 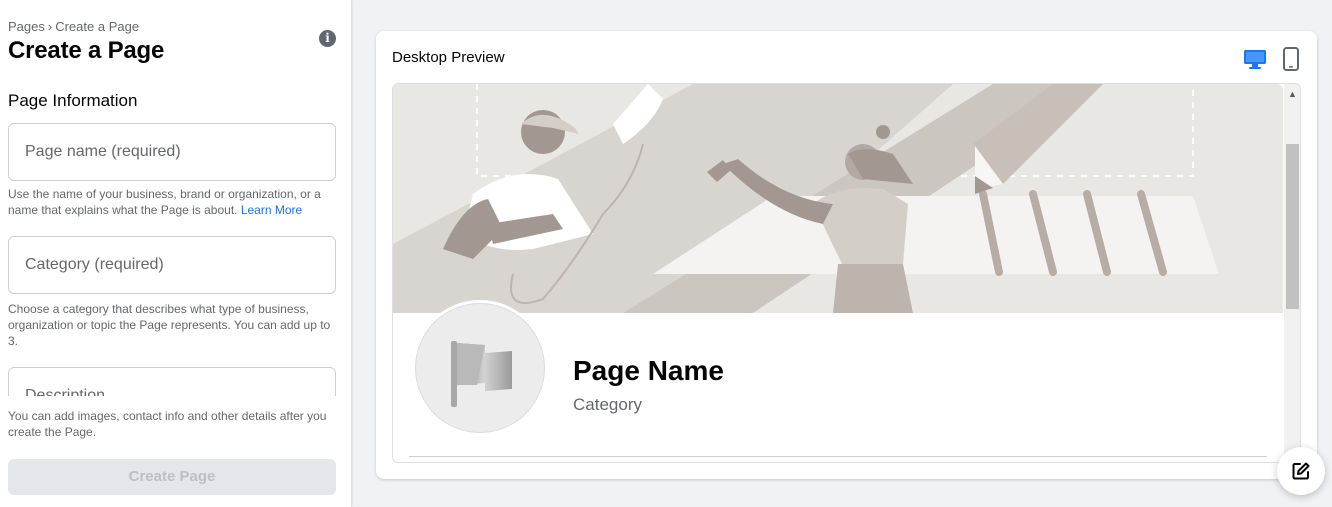 I want to click on page-name-placeholder: Page name (required), so click(x=103, y=151).